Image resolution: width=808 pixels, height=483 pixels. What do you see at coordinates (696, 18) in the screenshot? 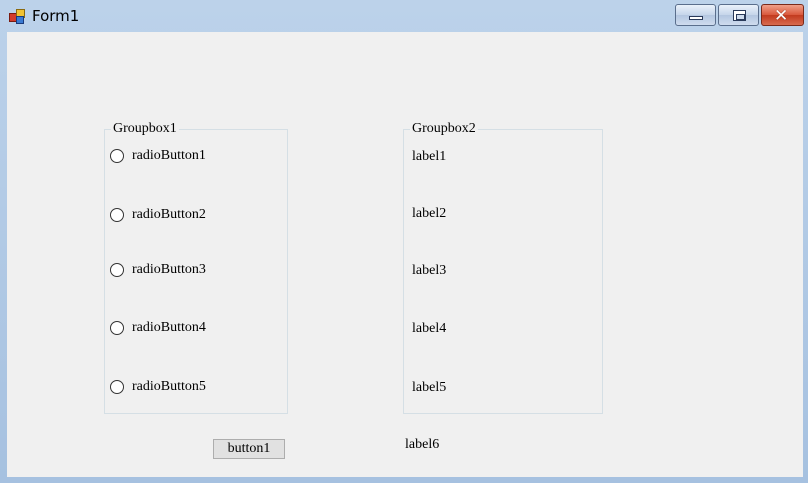
I see `minimize-icon` at bounding box center [696, 18].